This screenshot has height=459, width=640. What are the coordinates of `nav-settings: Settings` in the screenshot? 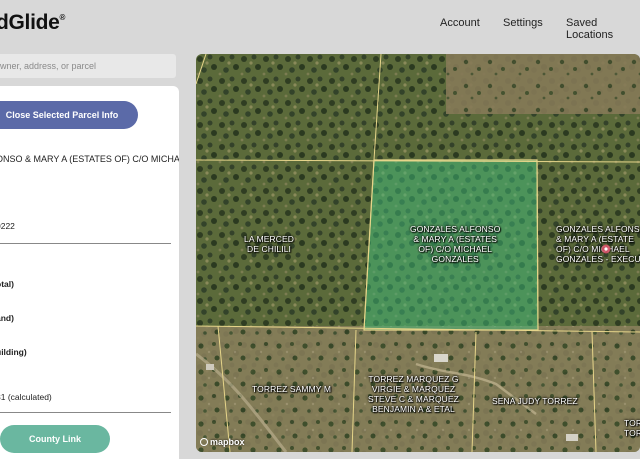 It's located at (523, 23).